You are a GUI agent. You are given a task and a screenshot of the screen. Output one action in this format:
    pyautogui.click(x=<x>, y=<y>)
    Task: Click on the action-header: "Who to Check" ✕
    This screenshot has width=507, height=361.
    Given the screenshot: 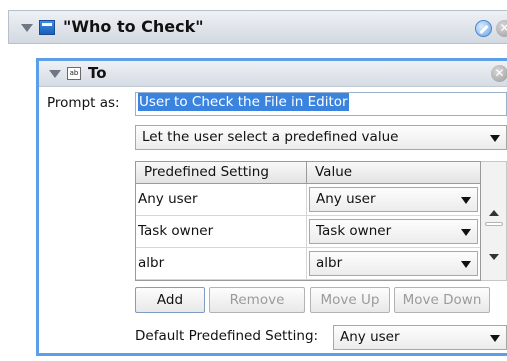 What is the action you would take?
    pyautogui.click(x=257, y=27)
    